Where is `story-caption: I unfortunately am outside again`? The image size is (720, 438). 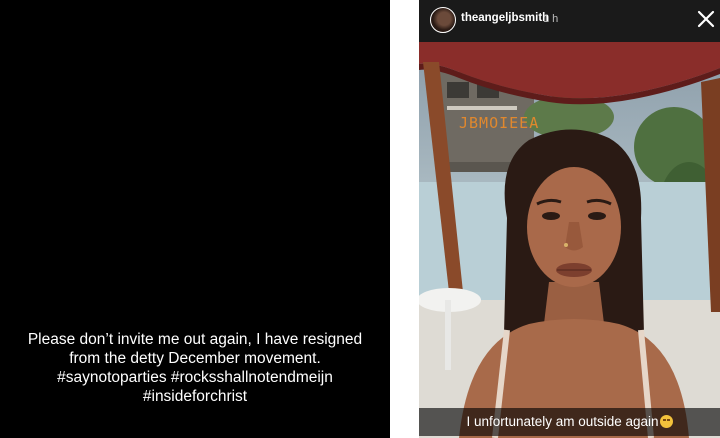 story-caption: I unfortunately am outside again is located at coordinates (569, 421).